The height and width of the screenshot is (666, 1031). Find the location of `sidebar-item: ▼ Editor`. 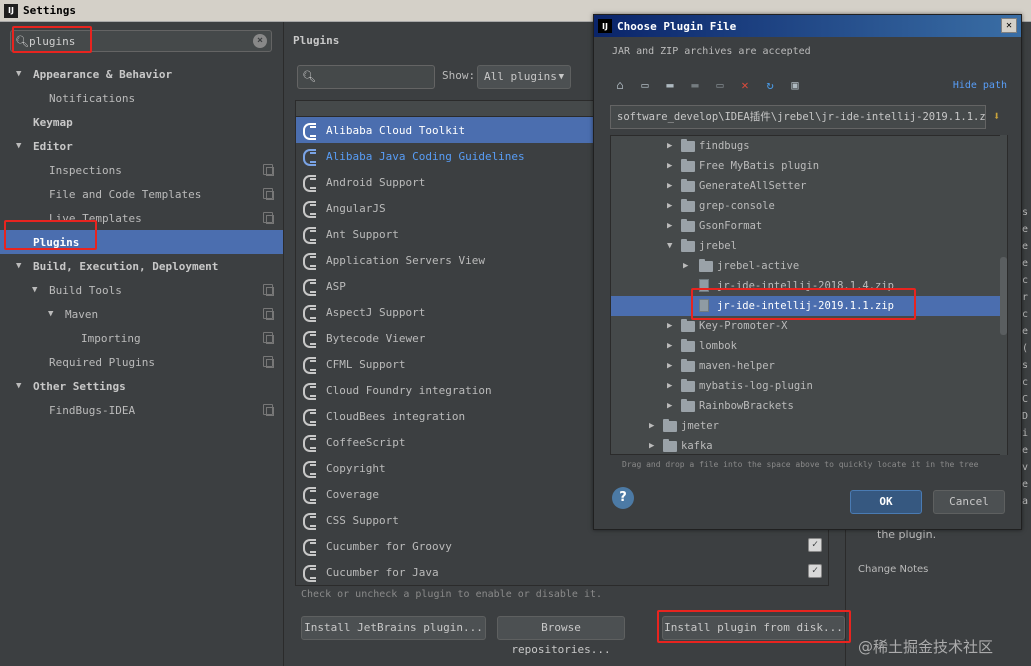

sidebar-item: ▼ Editor is located at coordinates (141, 146).